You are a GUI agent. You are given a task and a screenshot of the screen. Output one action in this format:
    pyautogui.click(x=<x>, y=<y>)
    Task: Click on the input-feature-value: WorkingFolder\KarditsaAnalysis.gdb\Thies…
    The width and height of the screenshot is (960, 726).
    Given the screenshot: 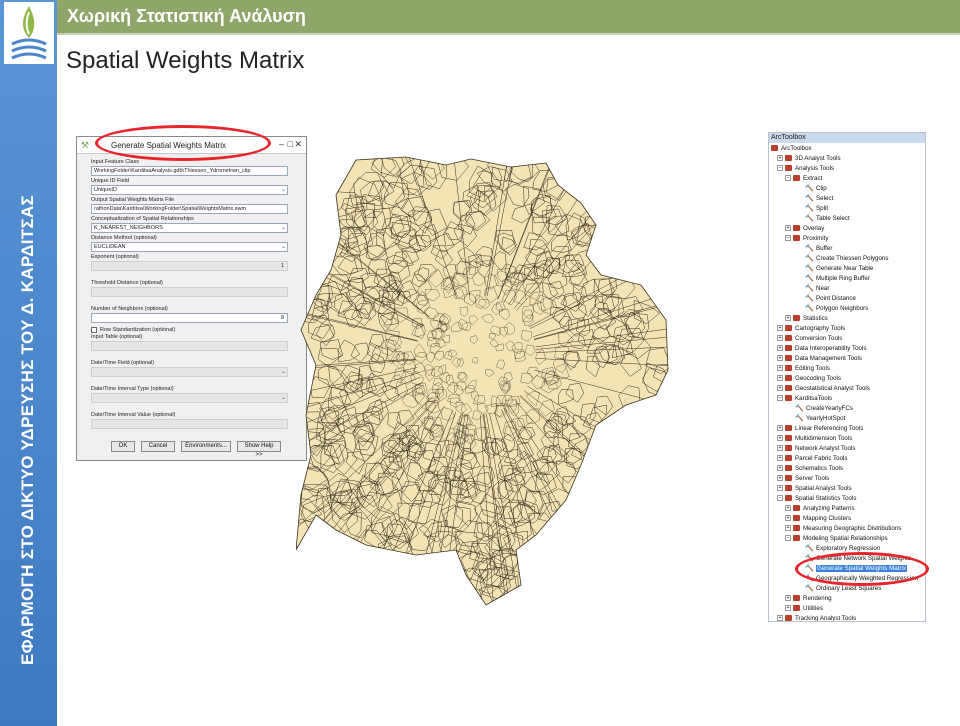 What is the action you would take?
    pyautogui.click(x=172, y=171)
    